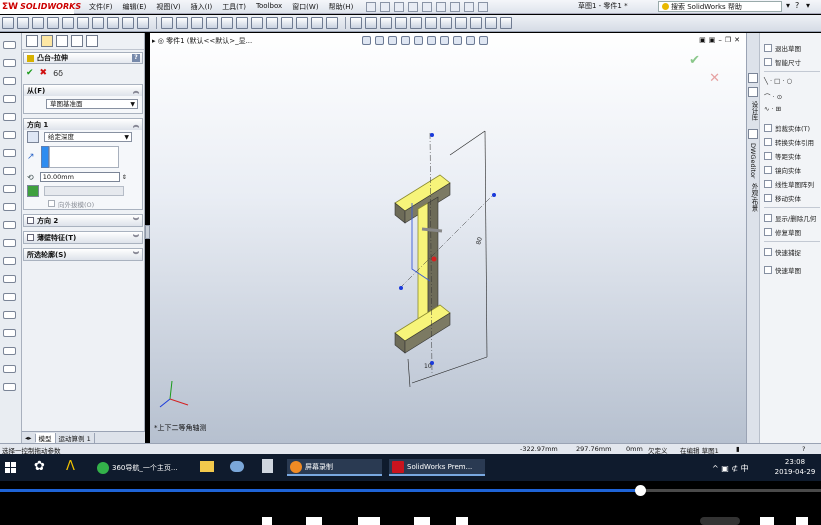  Describe the element at coordinates (371, 6) in the screenshot. I see `pin-icon` at that location.